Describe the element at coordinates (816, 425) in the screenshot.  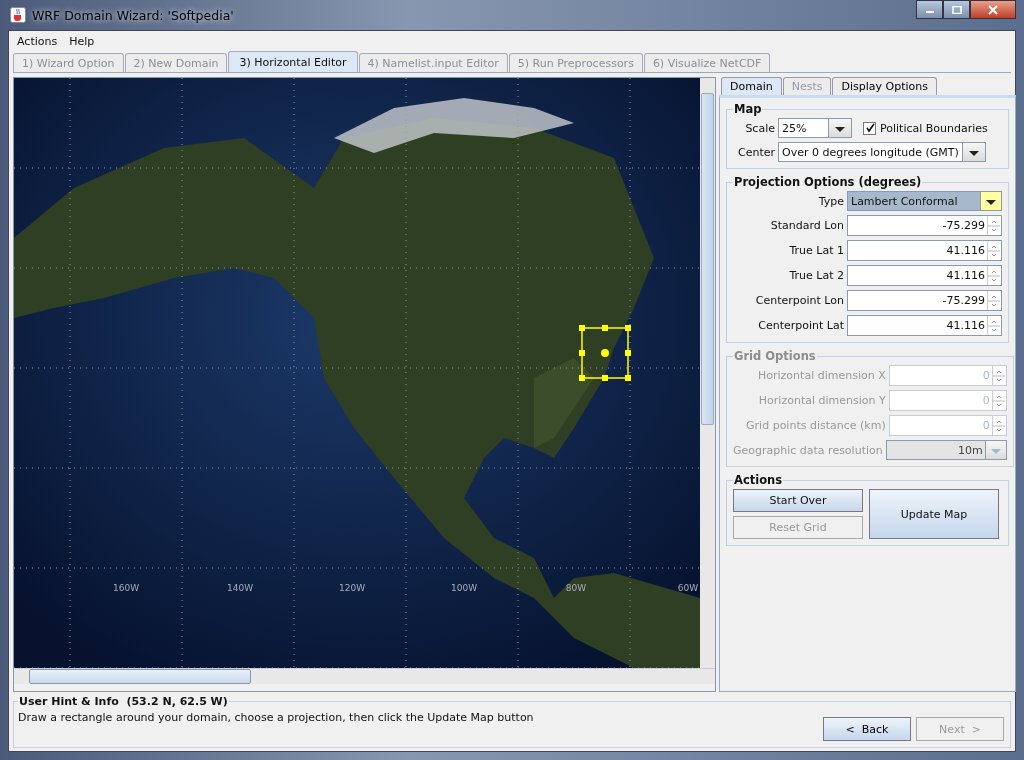
I see `field-label: Grid points distance (km)` at that location.